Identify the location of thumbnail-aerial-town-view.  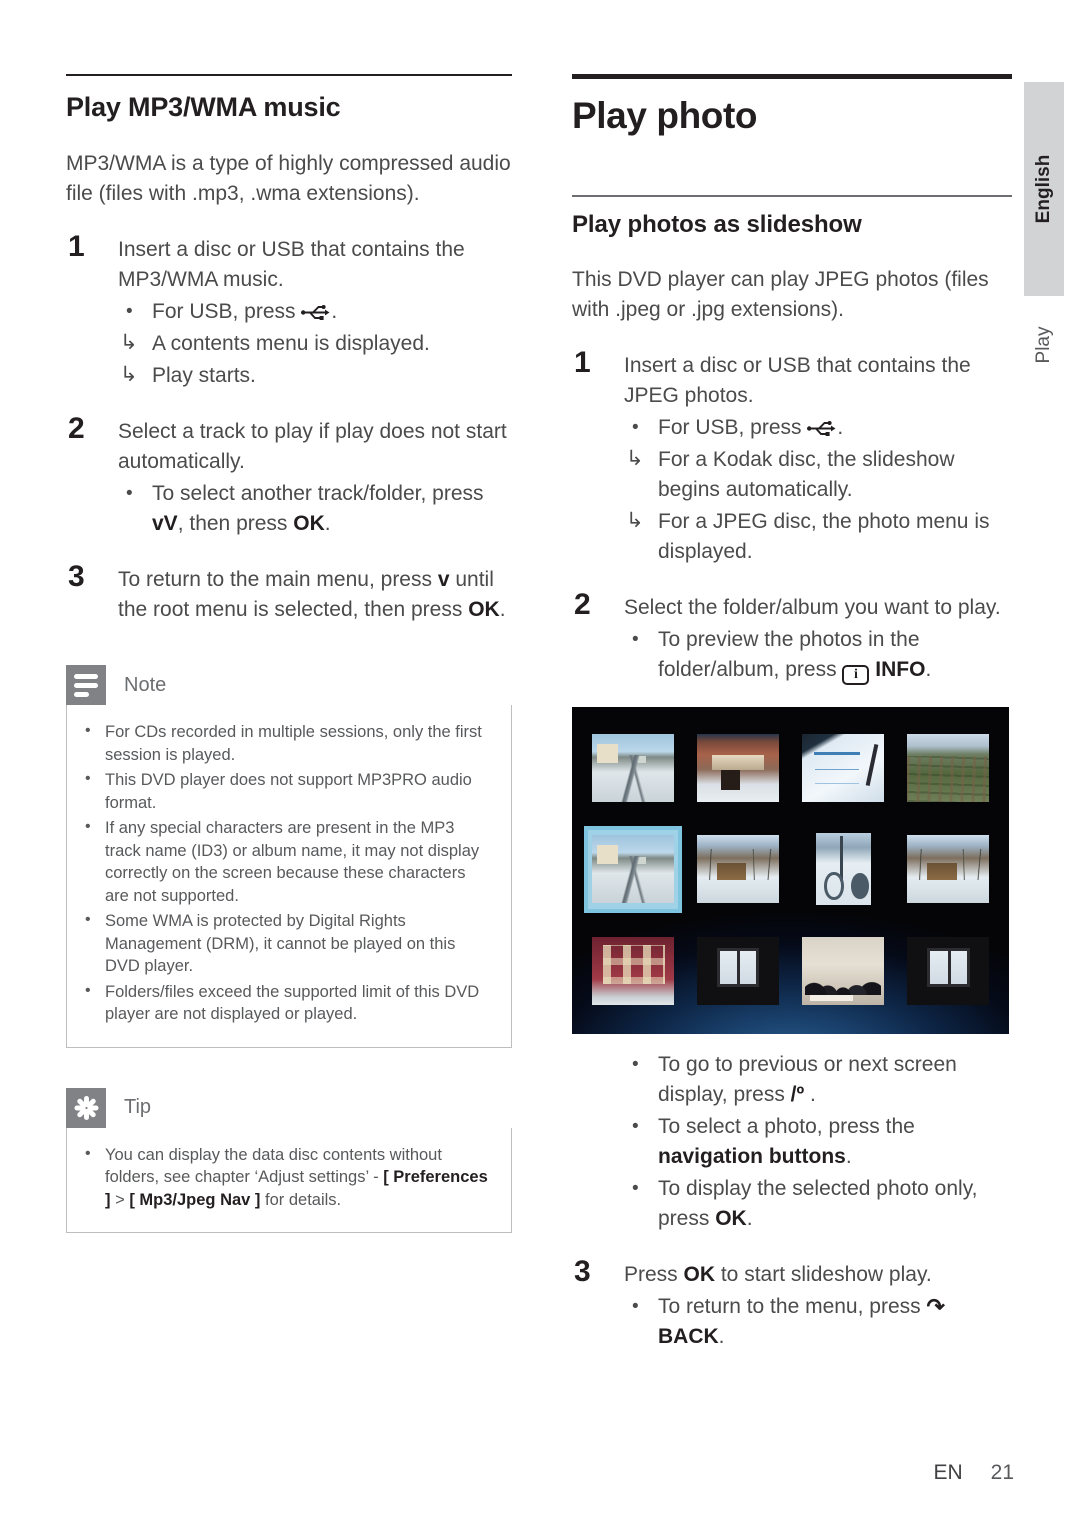
(948, 768).